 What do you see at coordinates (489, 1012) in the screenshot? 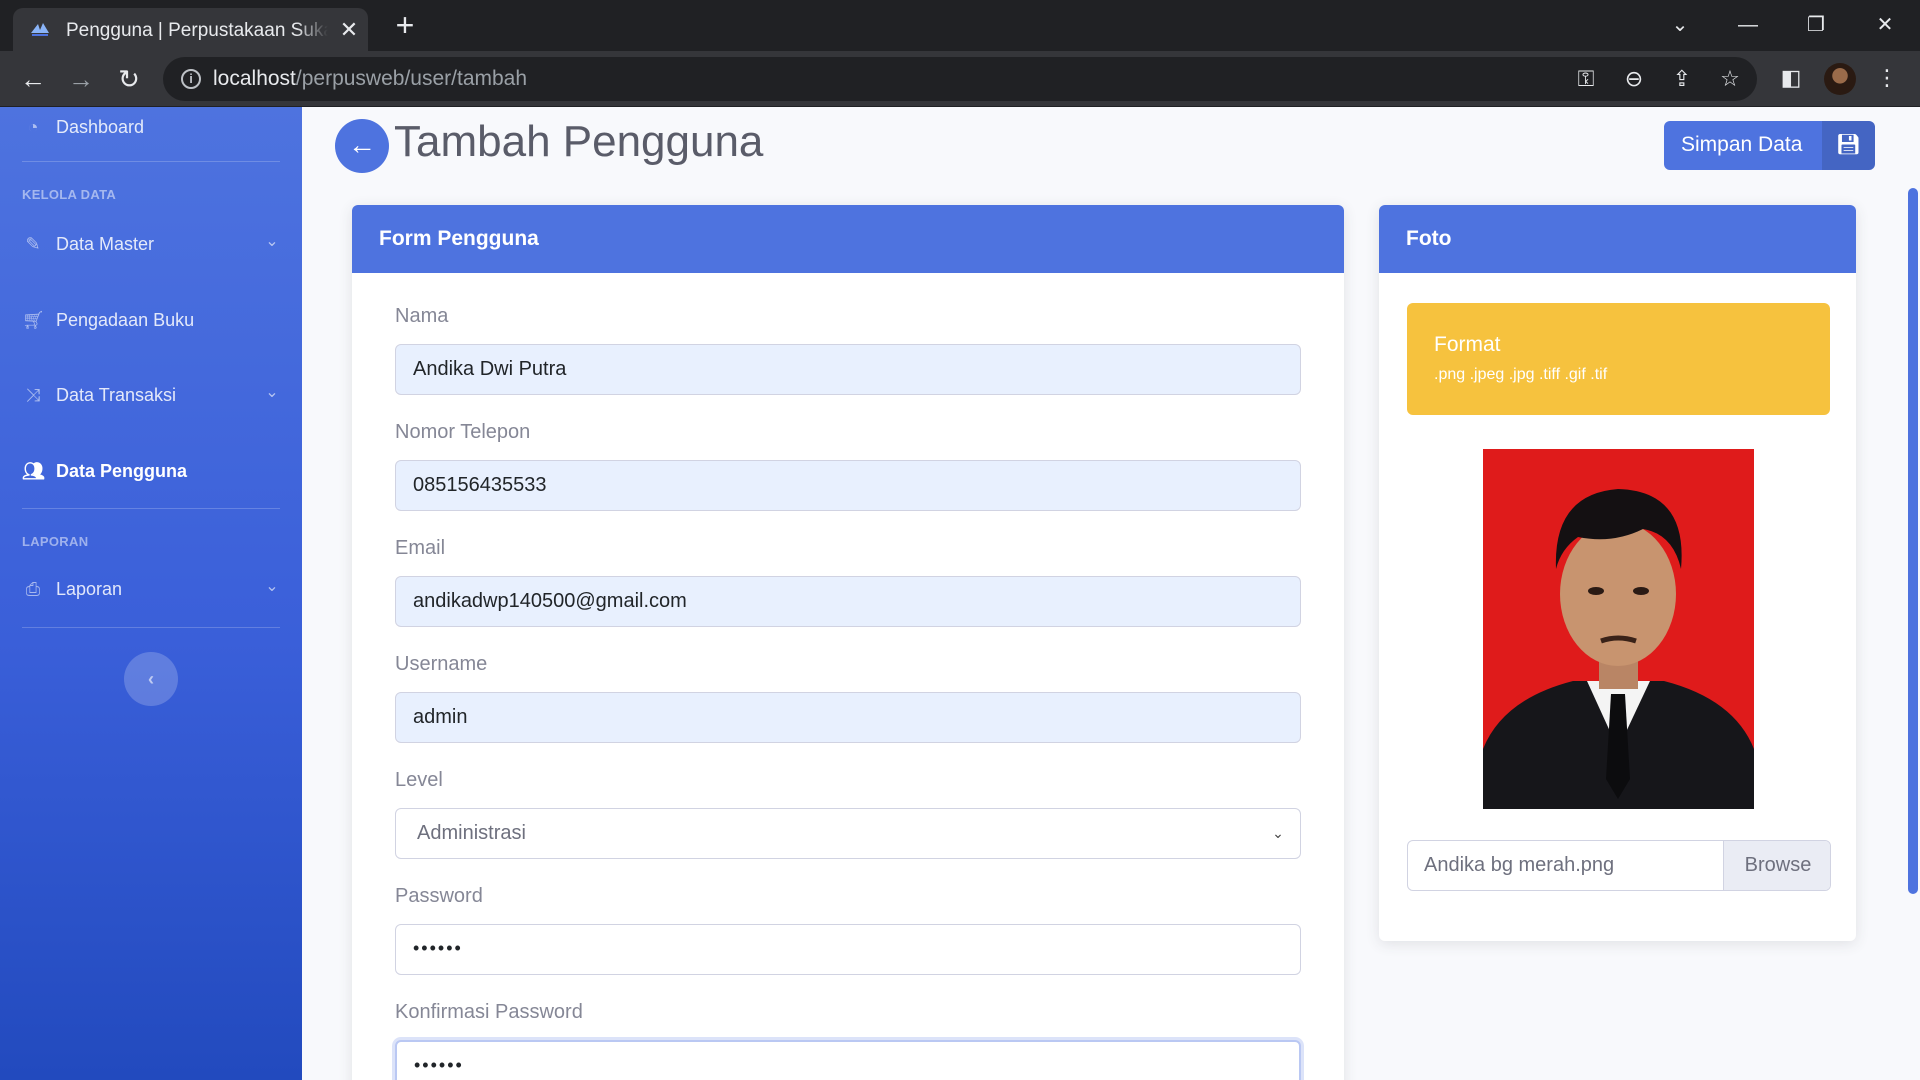
I see `konfirmasi-password-label: Konfirmasi Password` at bounding box center [489, 1012].